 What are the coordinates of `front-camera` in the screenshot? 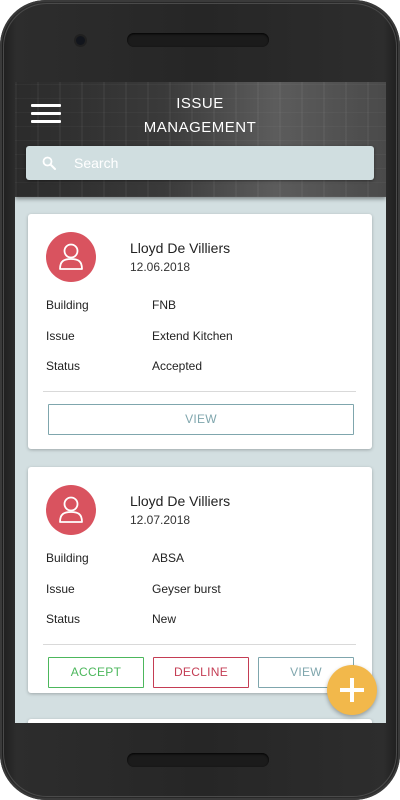 It's located at (80, 40).